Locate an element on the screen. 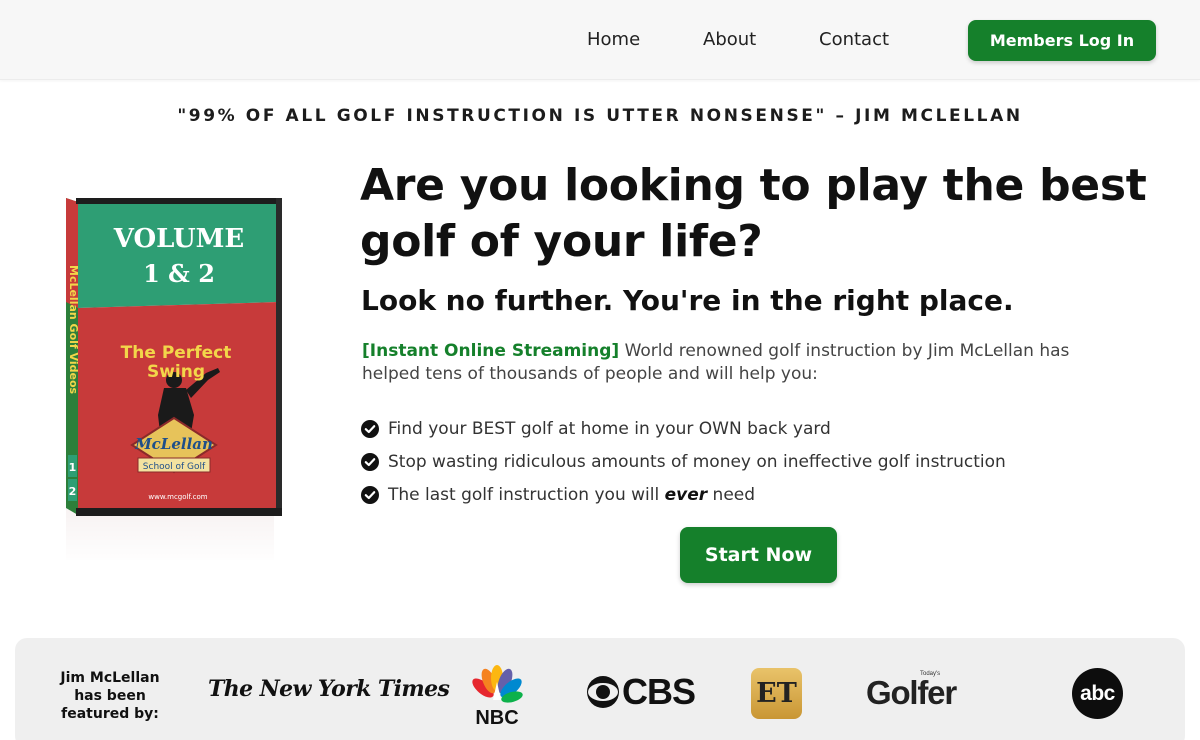 This screenshot has height=740, width=1200. dvd-spine-num-1: 1 is located at coordinates (73, 467).